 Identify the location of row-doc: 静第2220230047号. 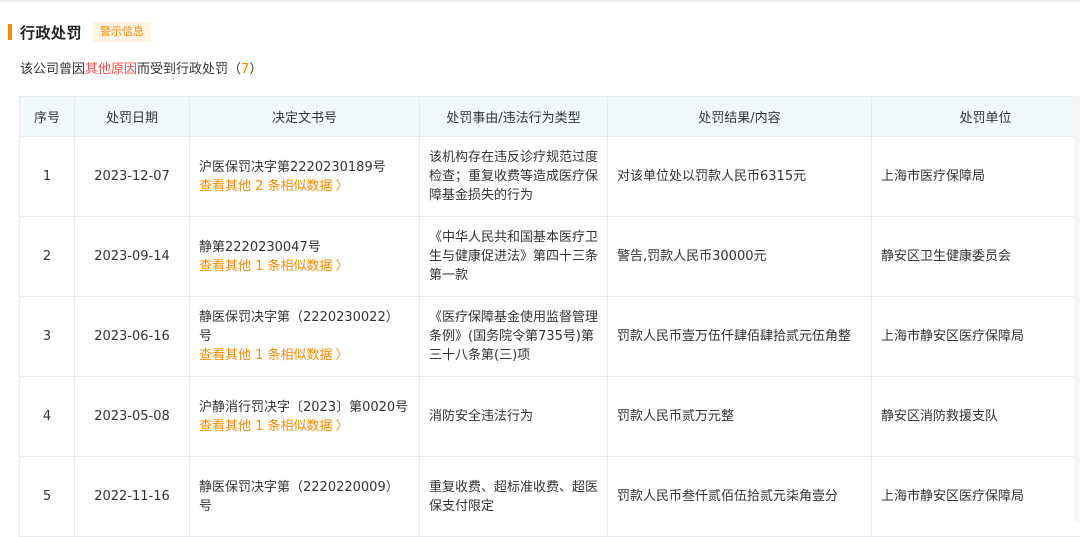
(304, 247).